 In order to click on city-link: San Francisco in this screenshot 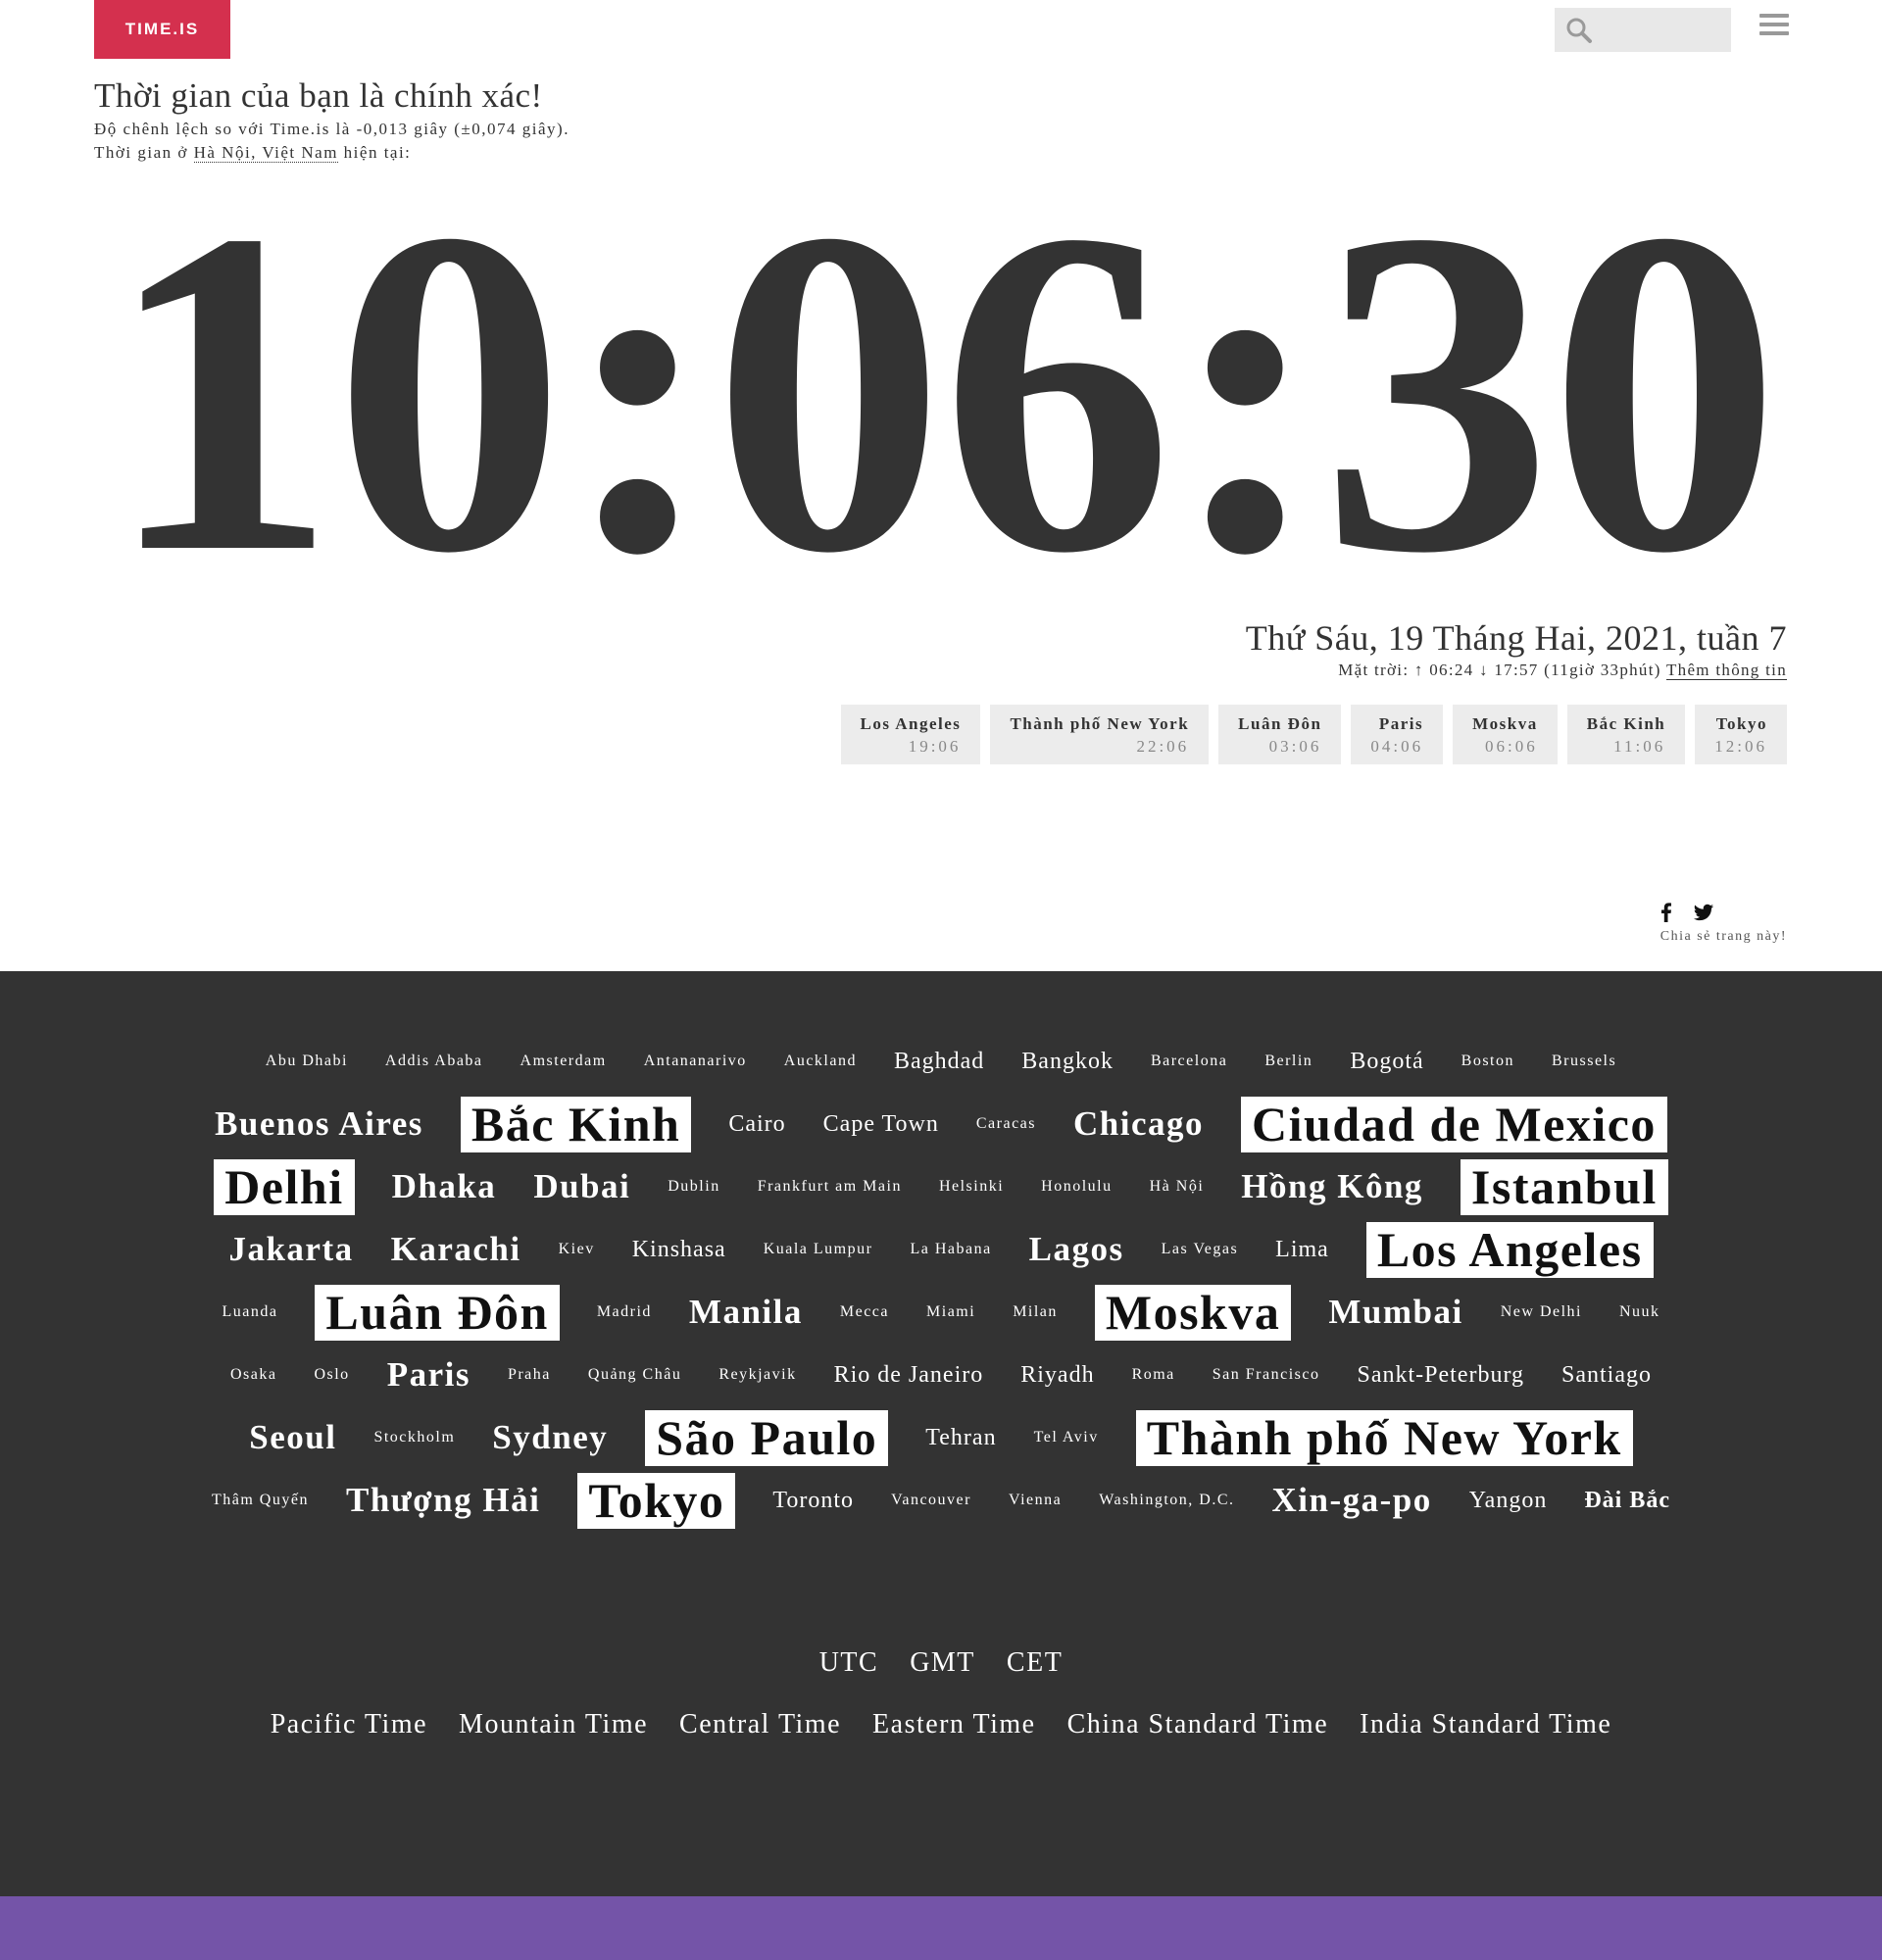, I will do `click(1266, 1375)`.